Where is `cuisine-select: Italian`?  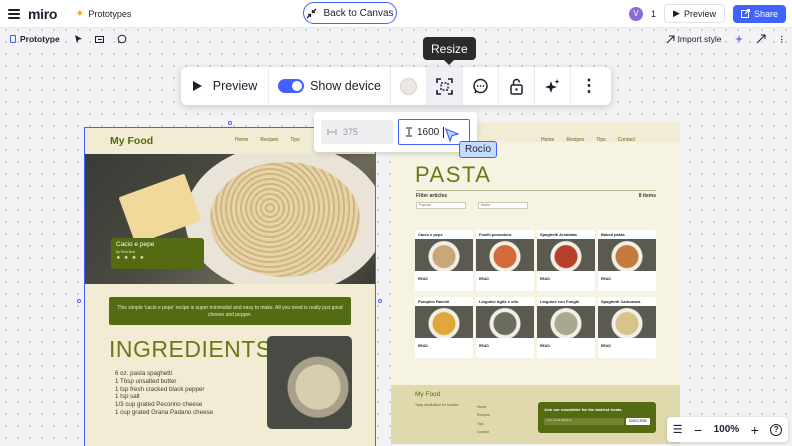
cuisine-select: Italian is located at coordinates (503, 205).